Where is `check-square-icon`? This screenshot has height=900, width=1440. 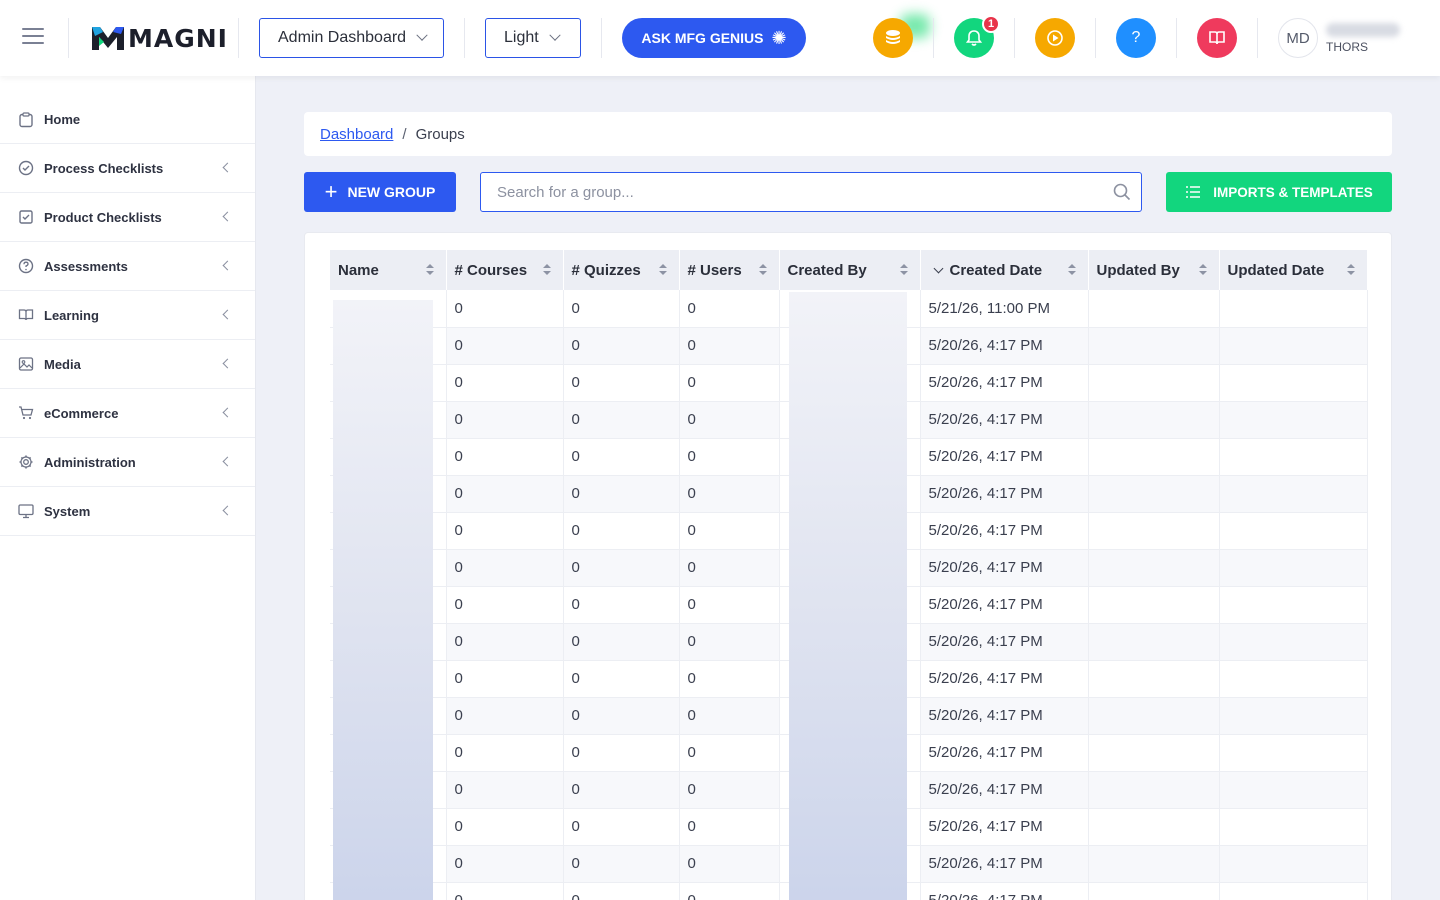
check-square-icon is located at coordinates (26, 217).